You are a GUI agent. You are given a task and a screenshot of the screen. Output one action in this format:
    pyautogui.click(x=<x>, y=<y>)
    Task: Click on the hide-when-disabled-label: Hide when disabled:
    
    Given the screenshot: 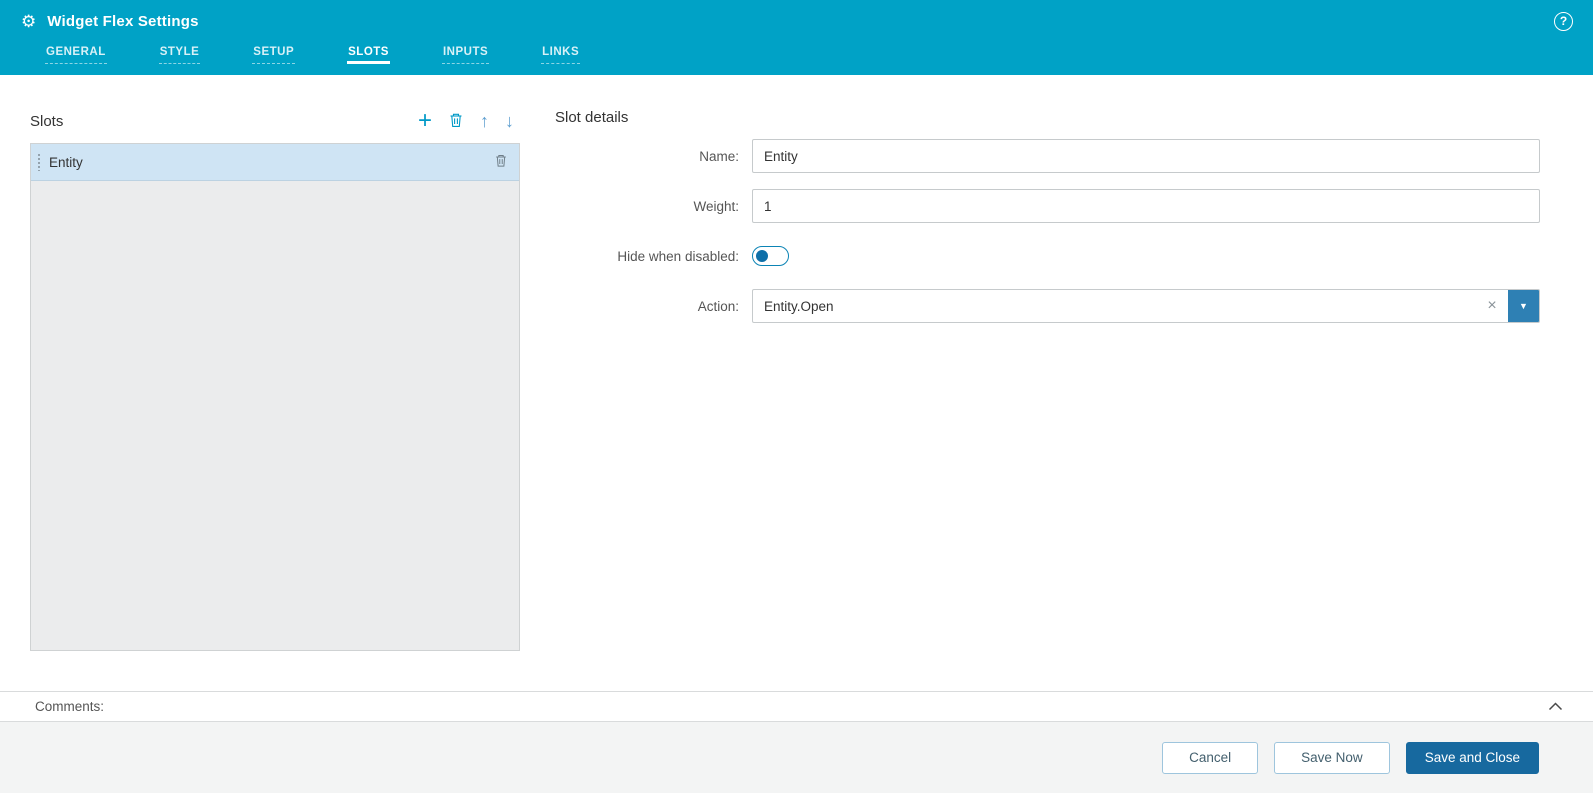 What is the action you would take?
    pyautogui.click(x=678, y=256)
    